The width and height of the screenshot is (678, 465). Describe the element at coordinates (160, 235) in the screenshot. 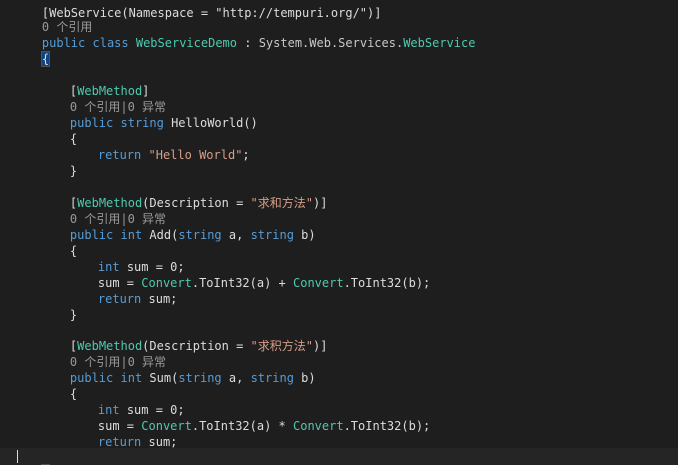

I see `method-name: Add(` at that location.